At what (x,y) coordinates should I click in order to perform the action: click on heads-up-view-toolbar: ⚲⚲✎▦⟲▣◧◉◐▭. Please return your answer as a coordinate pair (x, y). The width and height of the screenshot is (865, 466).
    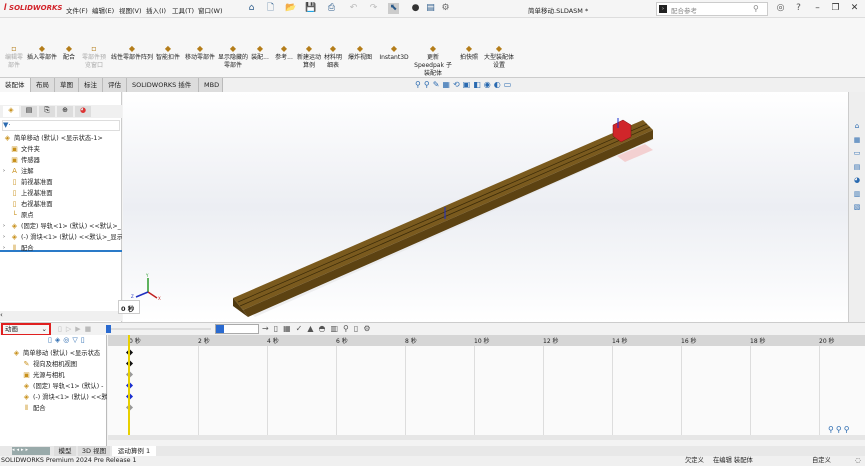
    Looking at the image, I should click on (464, 84).